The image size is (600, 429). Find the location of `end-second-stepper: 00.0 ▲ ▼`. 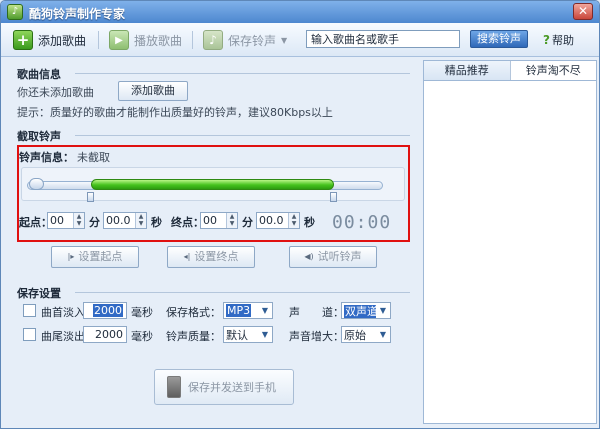

end-second-stepper: 00.0 ▲ ▼ is located at coordinates (278, 220).